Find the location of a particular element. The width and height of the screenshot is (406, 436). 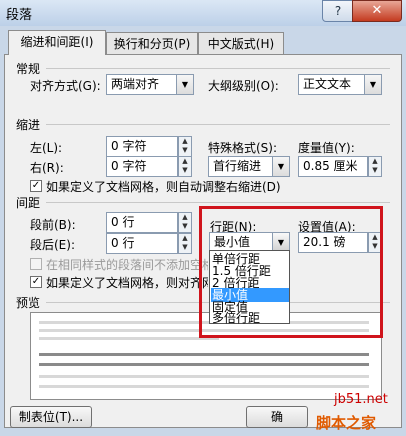

alignment-select: 两端对齐 ▼ is located at coordinates (150, 84).